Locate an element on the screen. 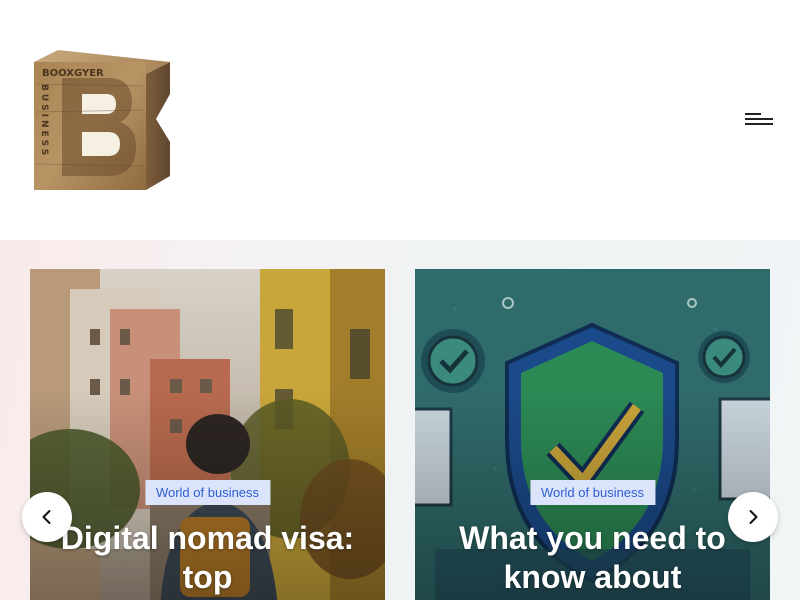  post-title: What you need to know about is located at coordinates (592, 558).